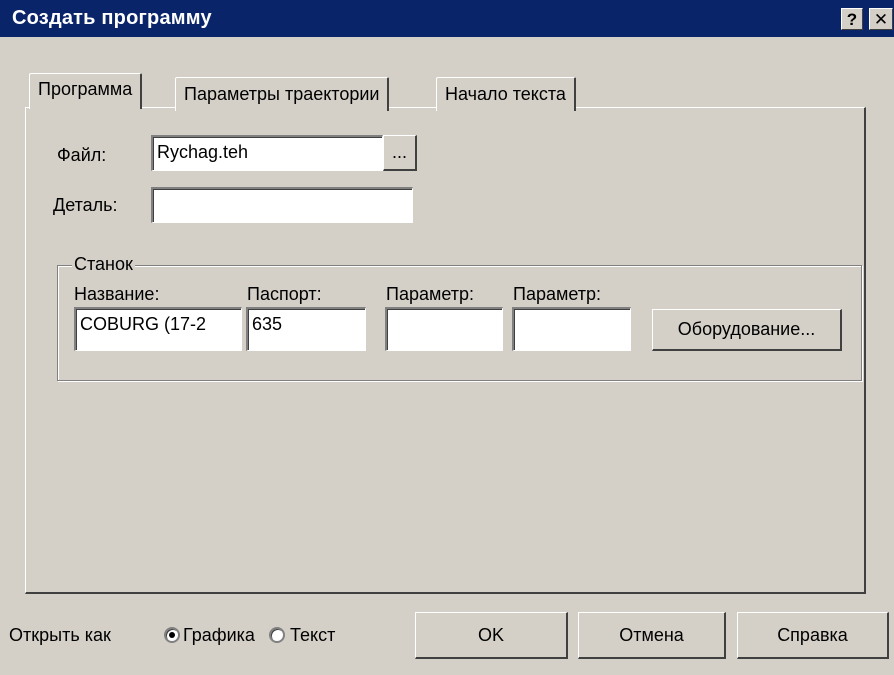 Image resolution: width=894 pixels, height=675 pixels. I want to click on passport-label: Паспорт:, so click(284, 294).